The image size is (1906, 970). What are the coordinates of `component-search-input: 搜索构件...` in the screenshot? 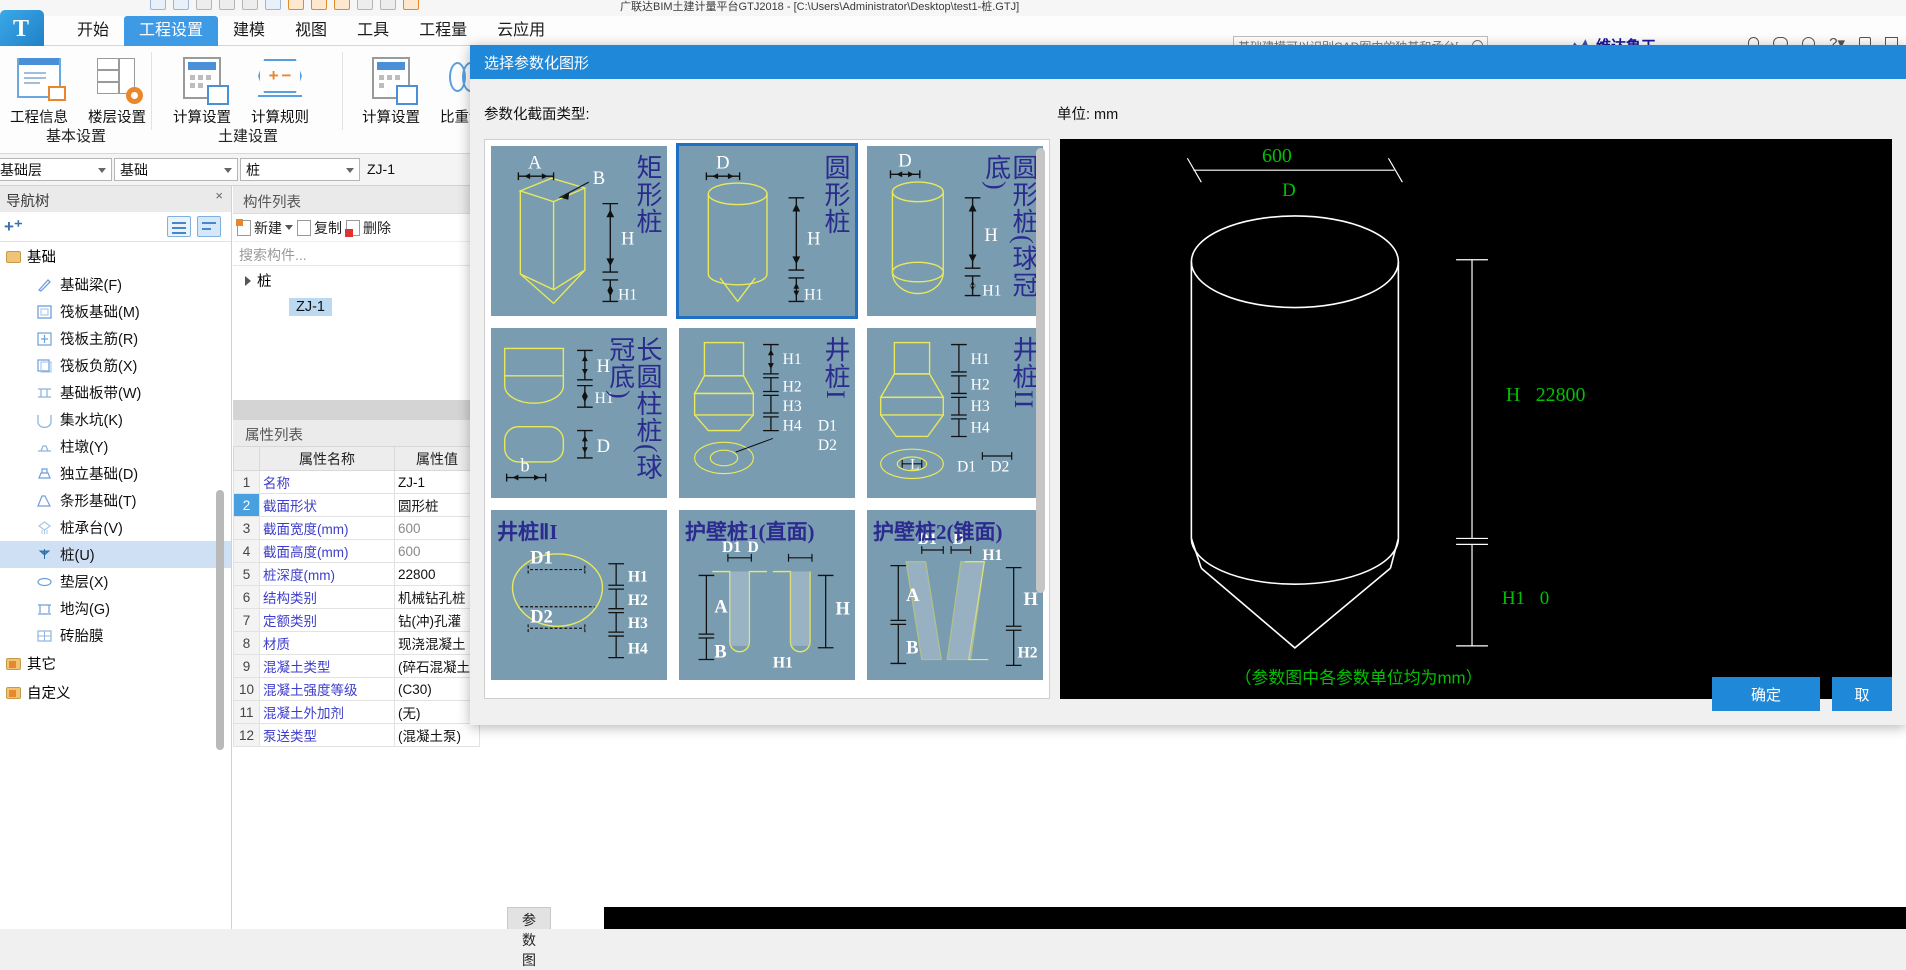 It's located at (356, 254).